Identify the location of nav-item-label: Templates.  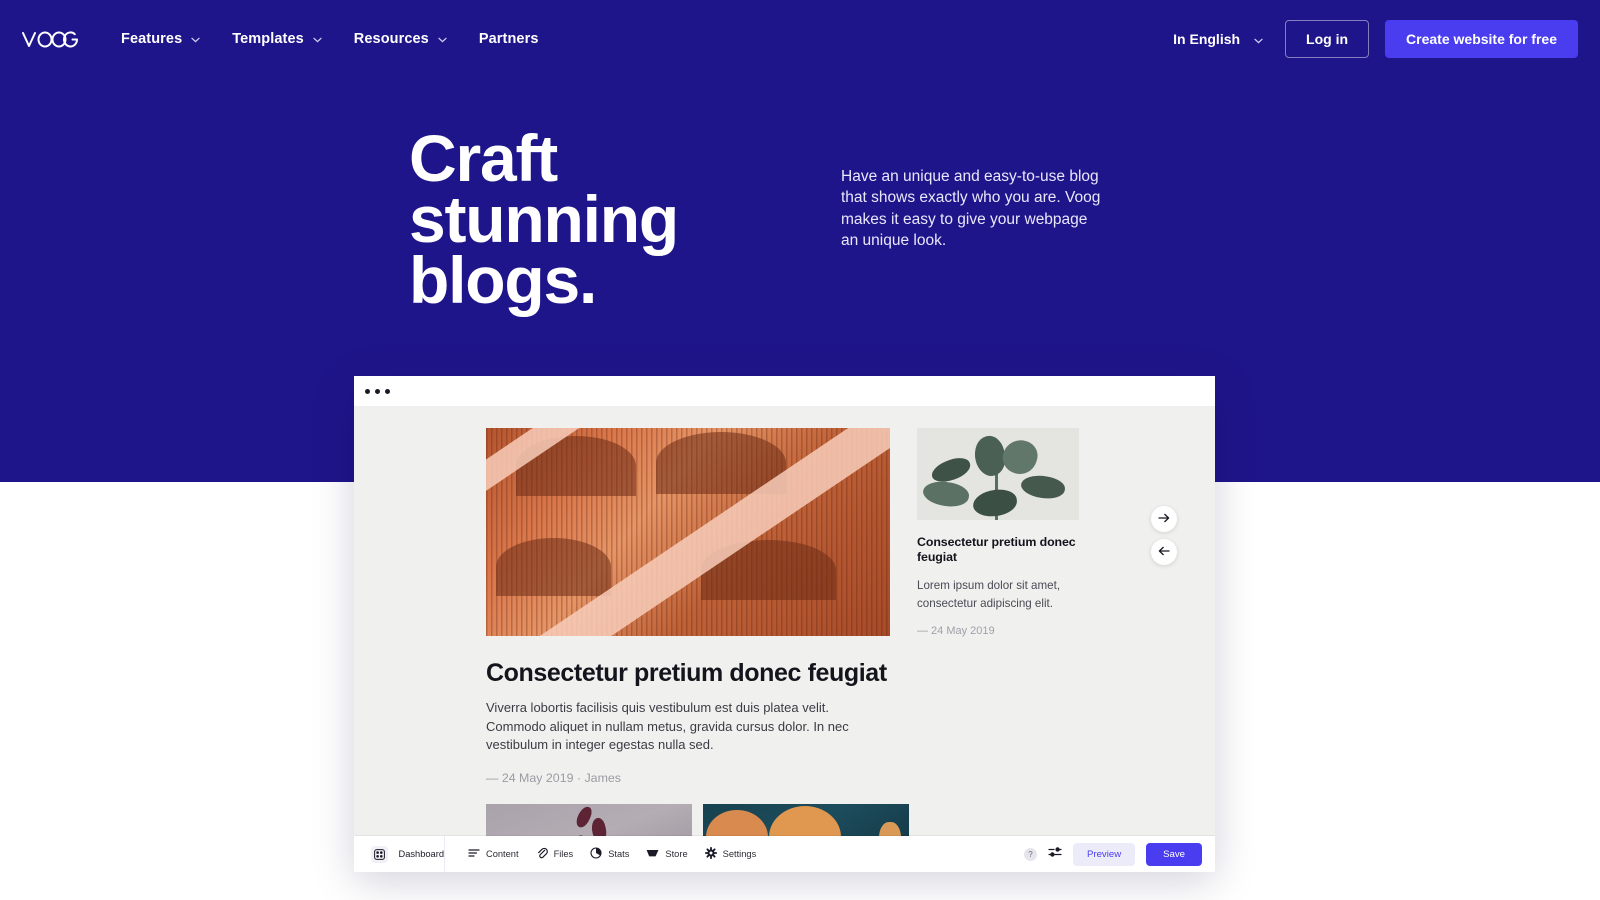
(268, 39).